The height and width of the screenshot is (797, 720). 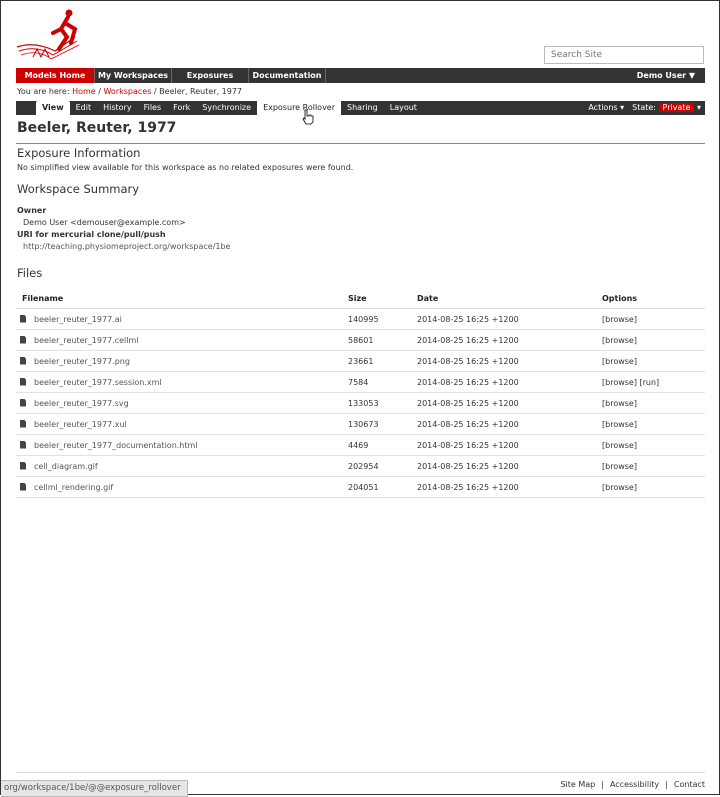 What do you see at coordinates (78, 319) in the screenshot?
I see `file-name-link: beeler_reuter_1977.ai` at bounding box center [78, 319].